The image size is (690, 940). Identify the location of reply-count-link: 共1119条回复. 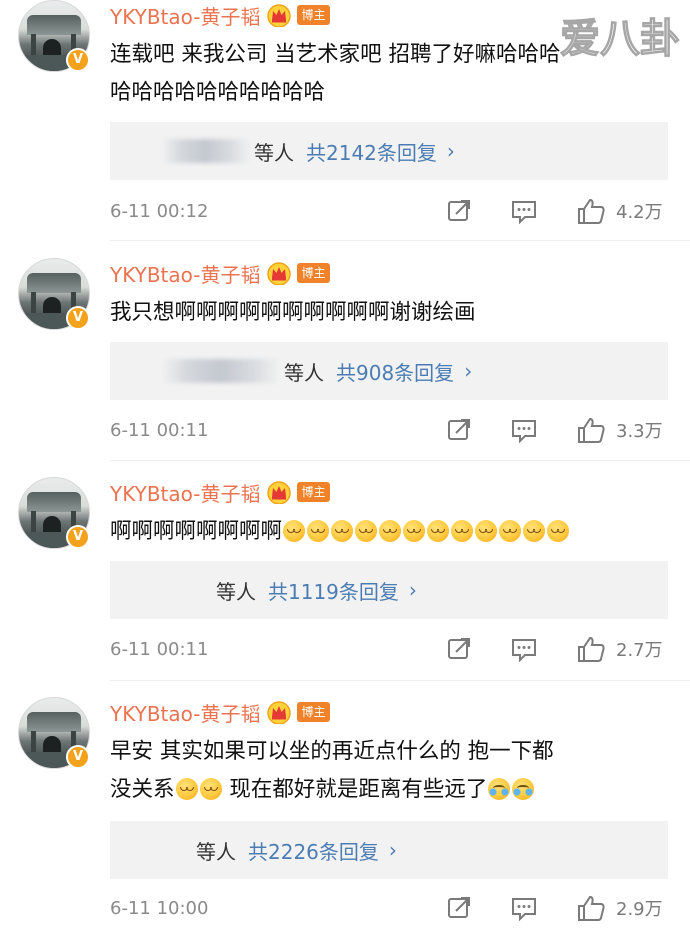
(333, 590).